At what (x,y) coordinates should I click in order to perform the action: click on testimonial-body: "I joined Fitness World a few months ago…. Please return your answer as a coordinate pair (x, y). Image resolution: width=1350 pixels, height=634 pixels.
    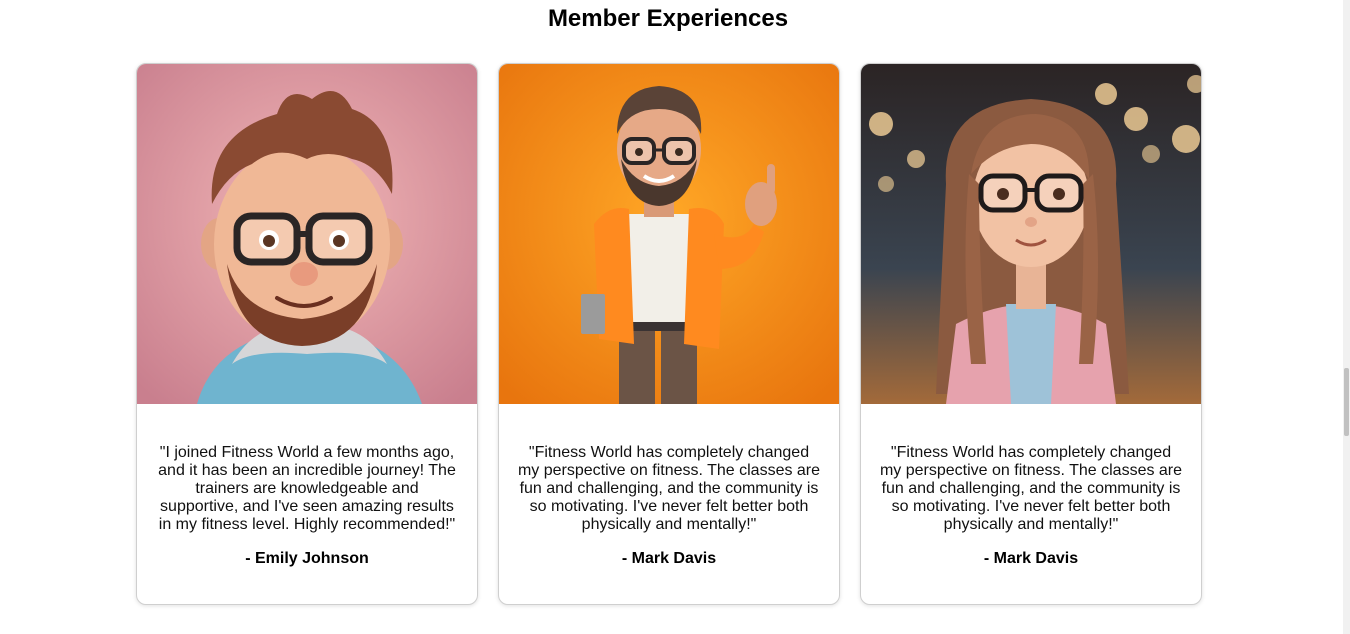
    Looking at the image, I should click on (307, 486).